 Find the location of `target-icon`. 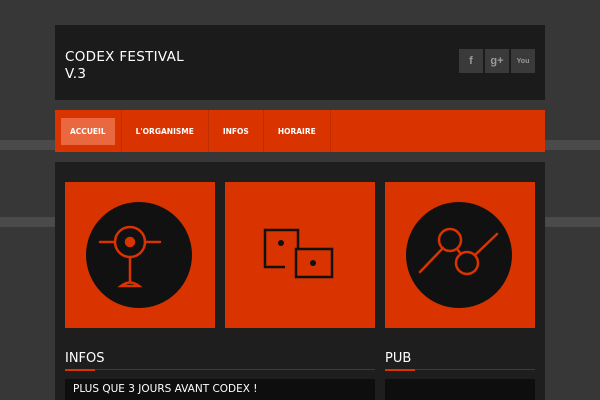

target-icon is located at coordinates (130, 256).